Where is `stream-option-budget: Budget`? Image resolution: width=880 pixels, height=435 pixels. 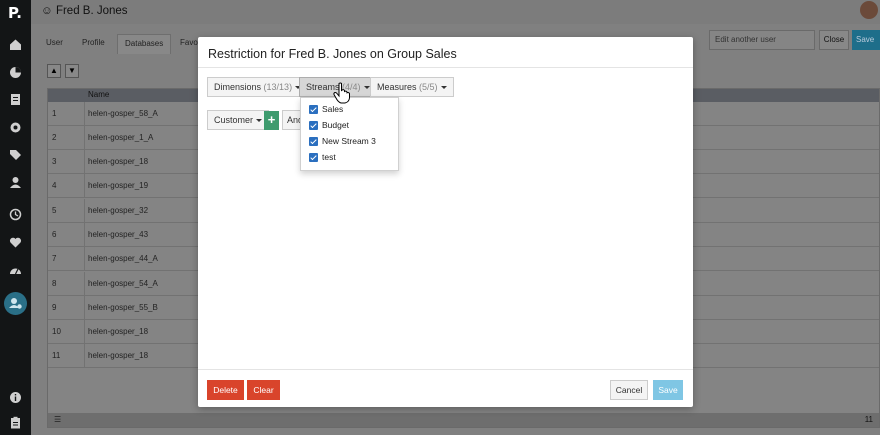 stream-option-budget: Budget is located at coordinates (329, 127).